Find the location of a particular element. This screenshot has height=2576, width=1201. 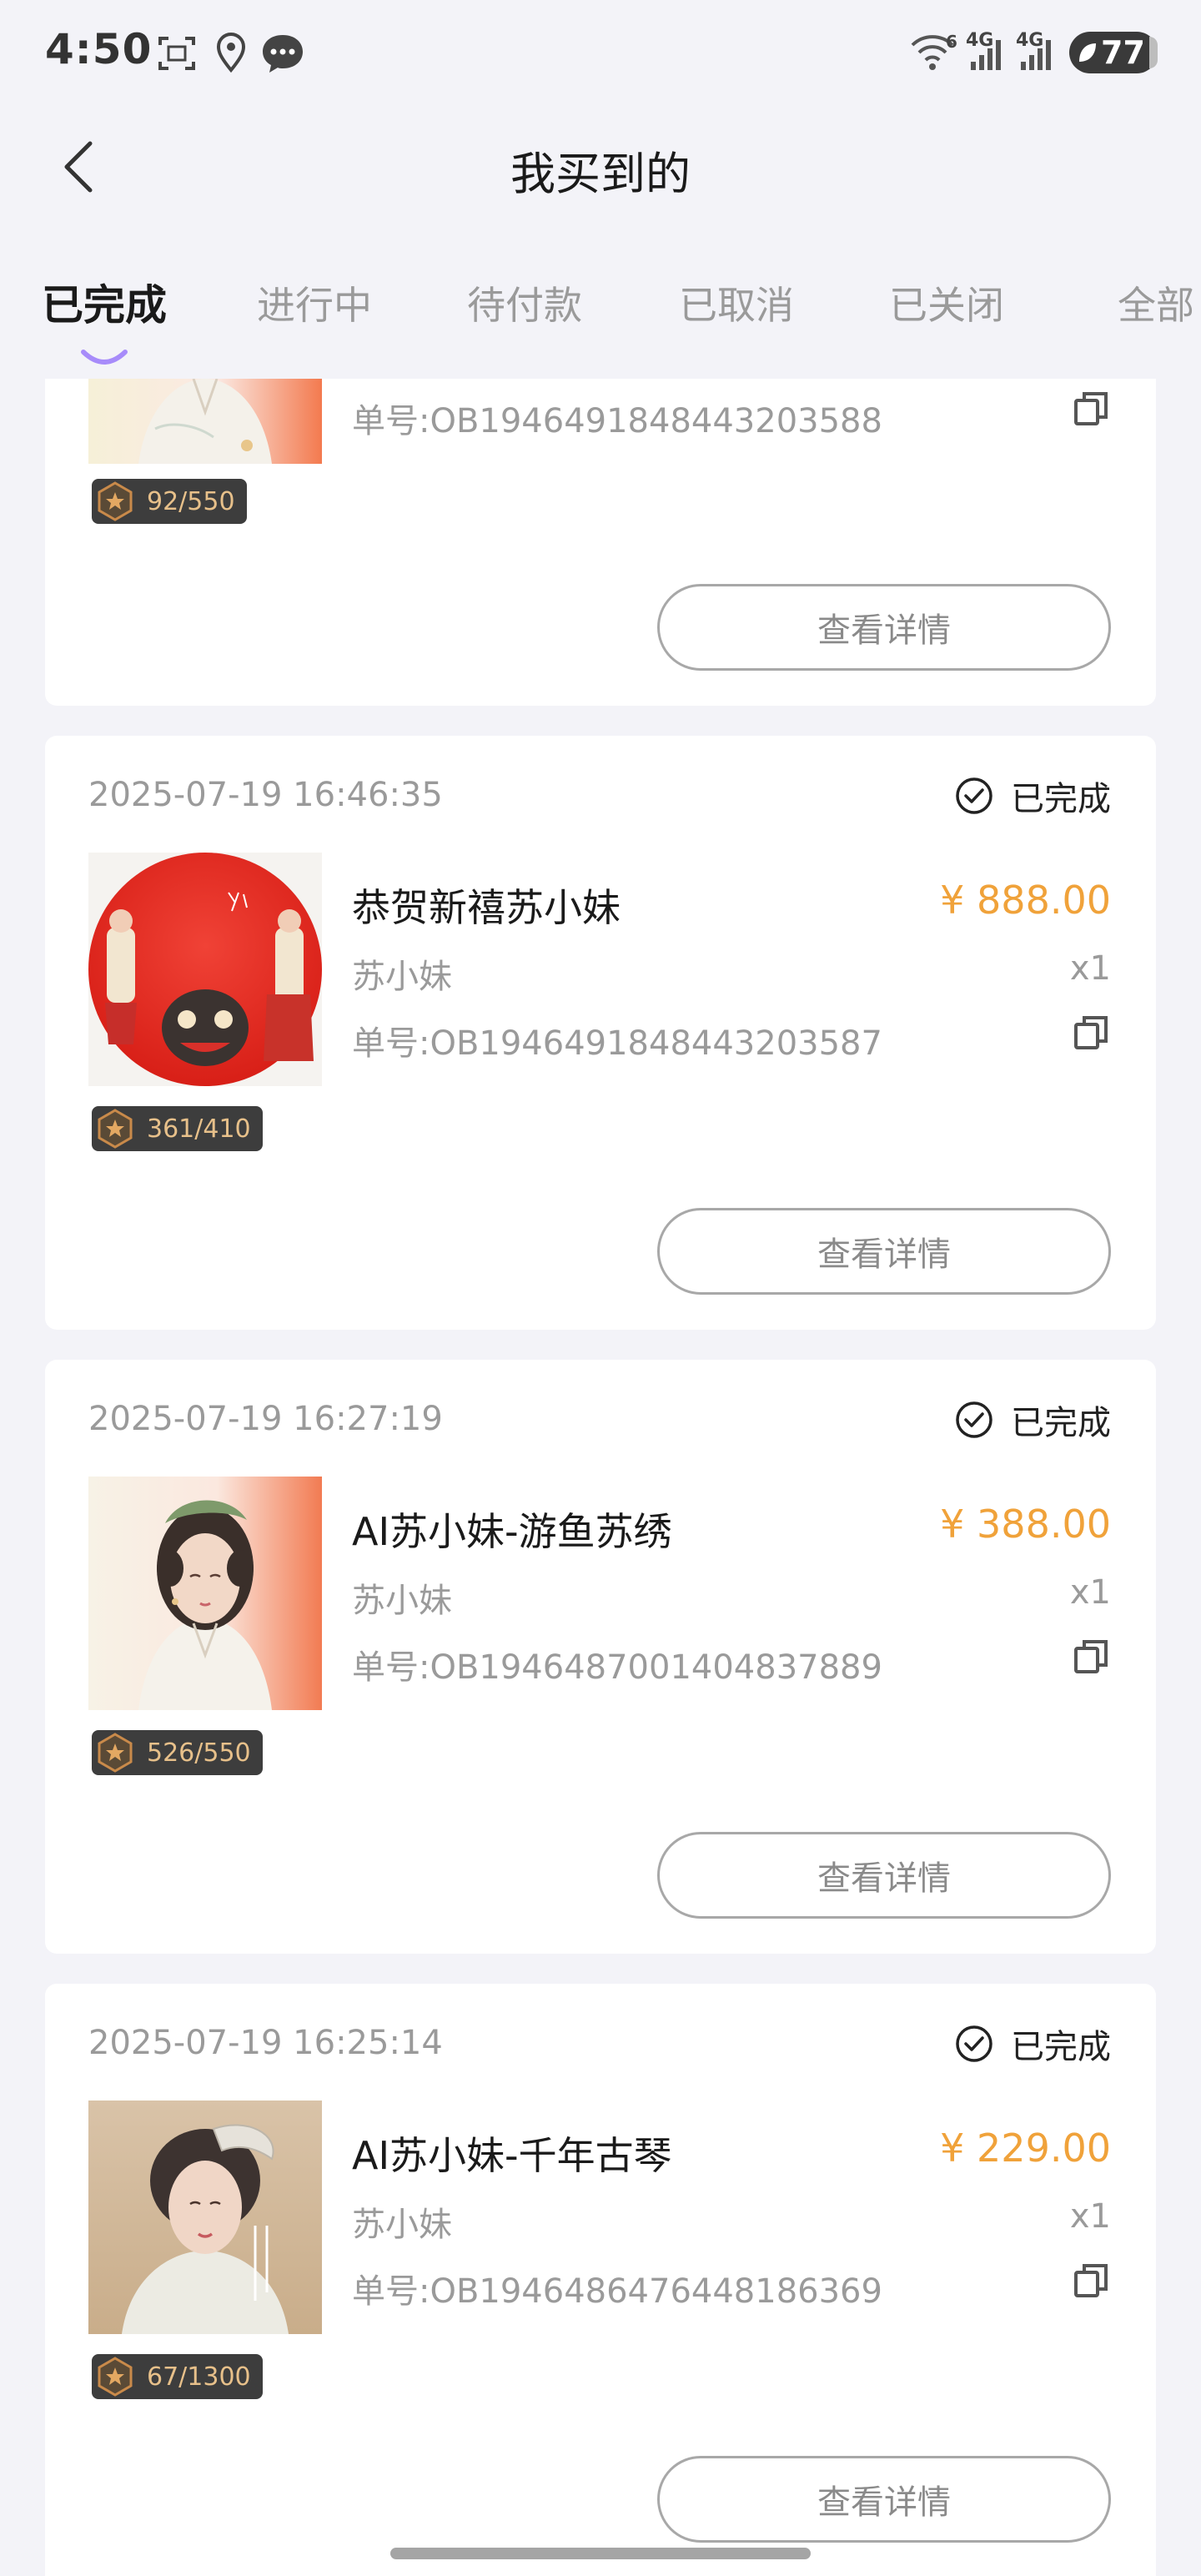

edition-badge: 361/410 is located at coordinates (178, 1128).